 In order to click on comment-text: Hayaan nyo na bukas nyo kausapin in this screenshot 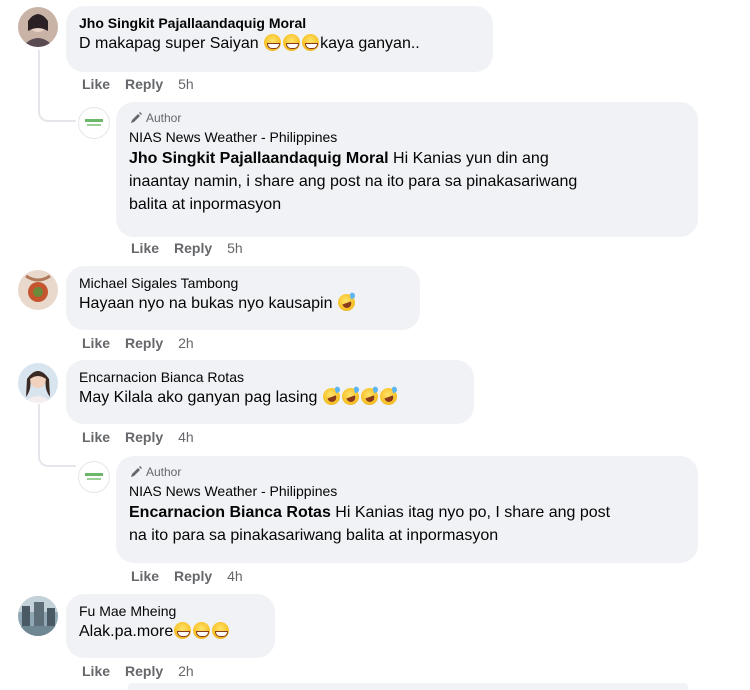, I will do `click(243, 303)`.